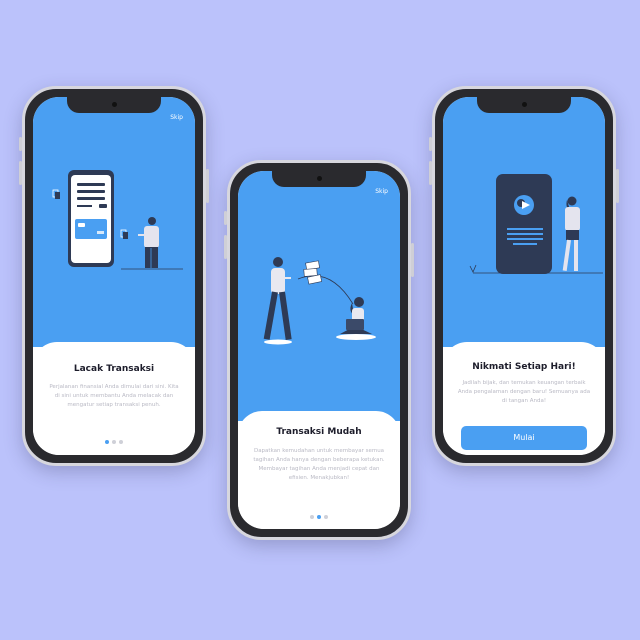  I want to click on illustration-enjoy-everyday, so click(536, 224).